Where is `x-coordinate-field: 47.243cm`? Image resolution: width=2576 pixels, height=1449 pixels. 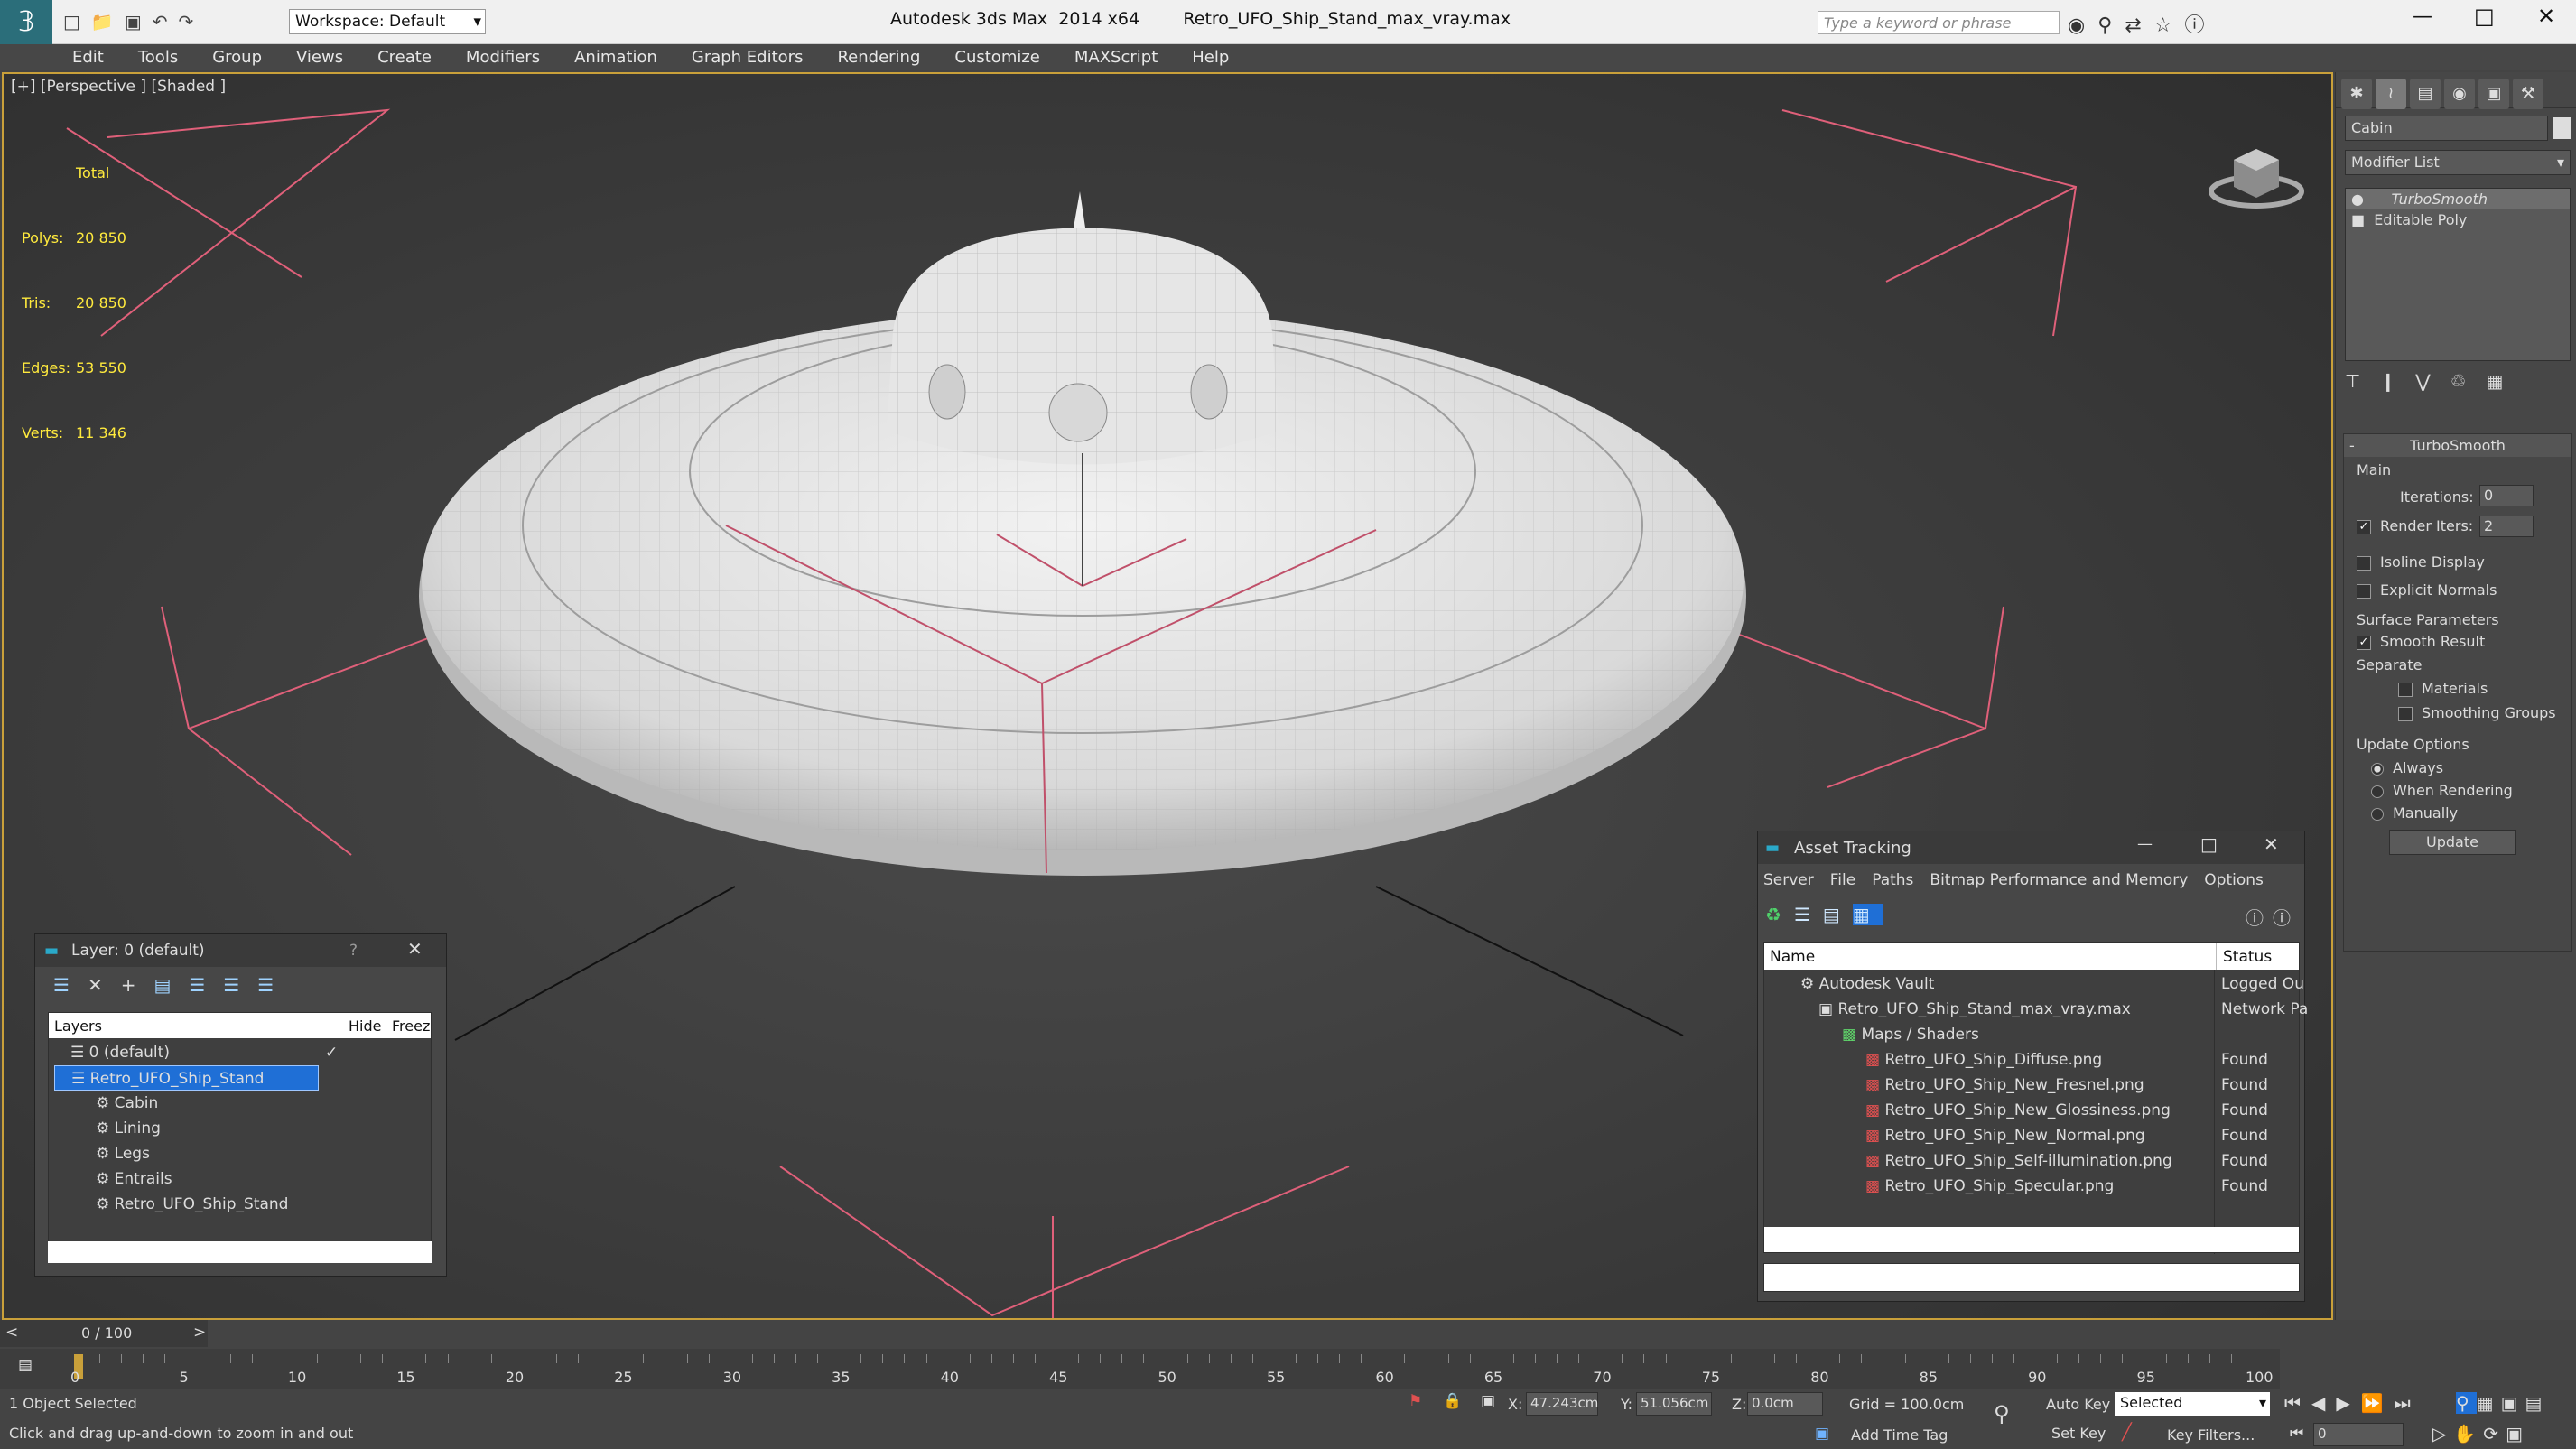 x-coordinate-field: 47.243cm is located at coordinates (1562, 1404).